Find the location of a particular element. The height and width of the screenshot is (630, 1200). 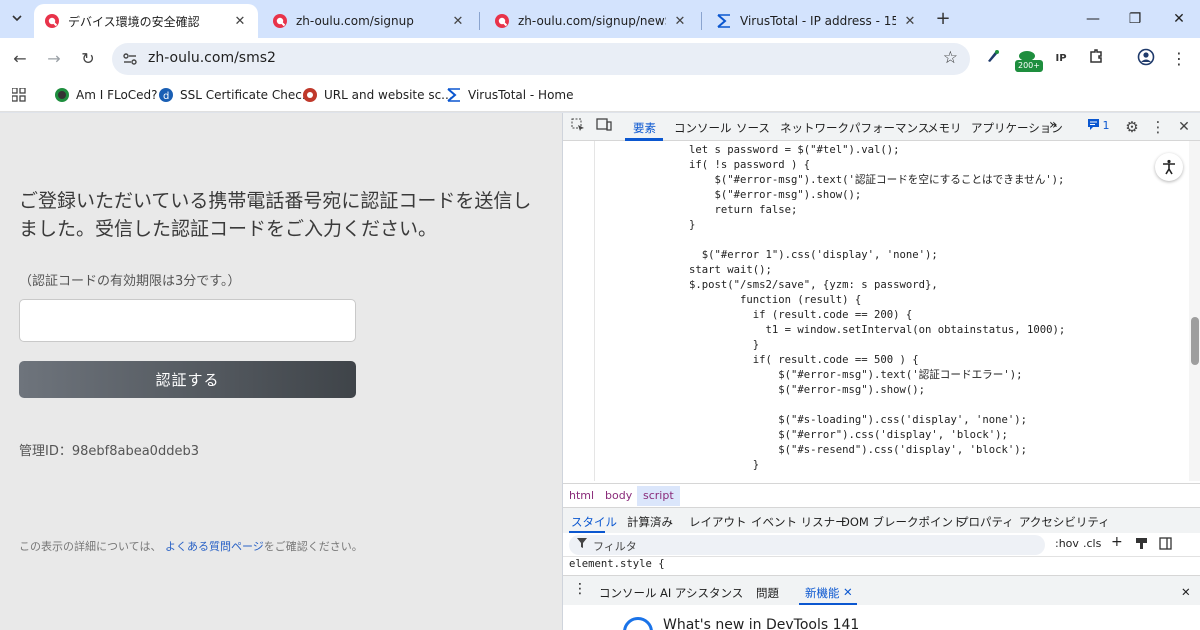

bookmark-star-icon: ☆ is located at coordinates (950, 58).